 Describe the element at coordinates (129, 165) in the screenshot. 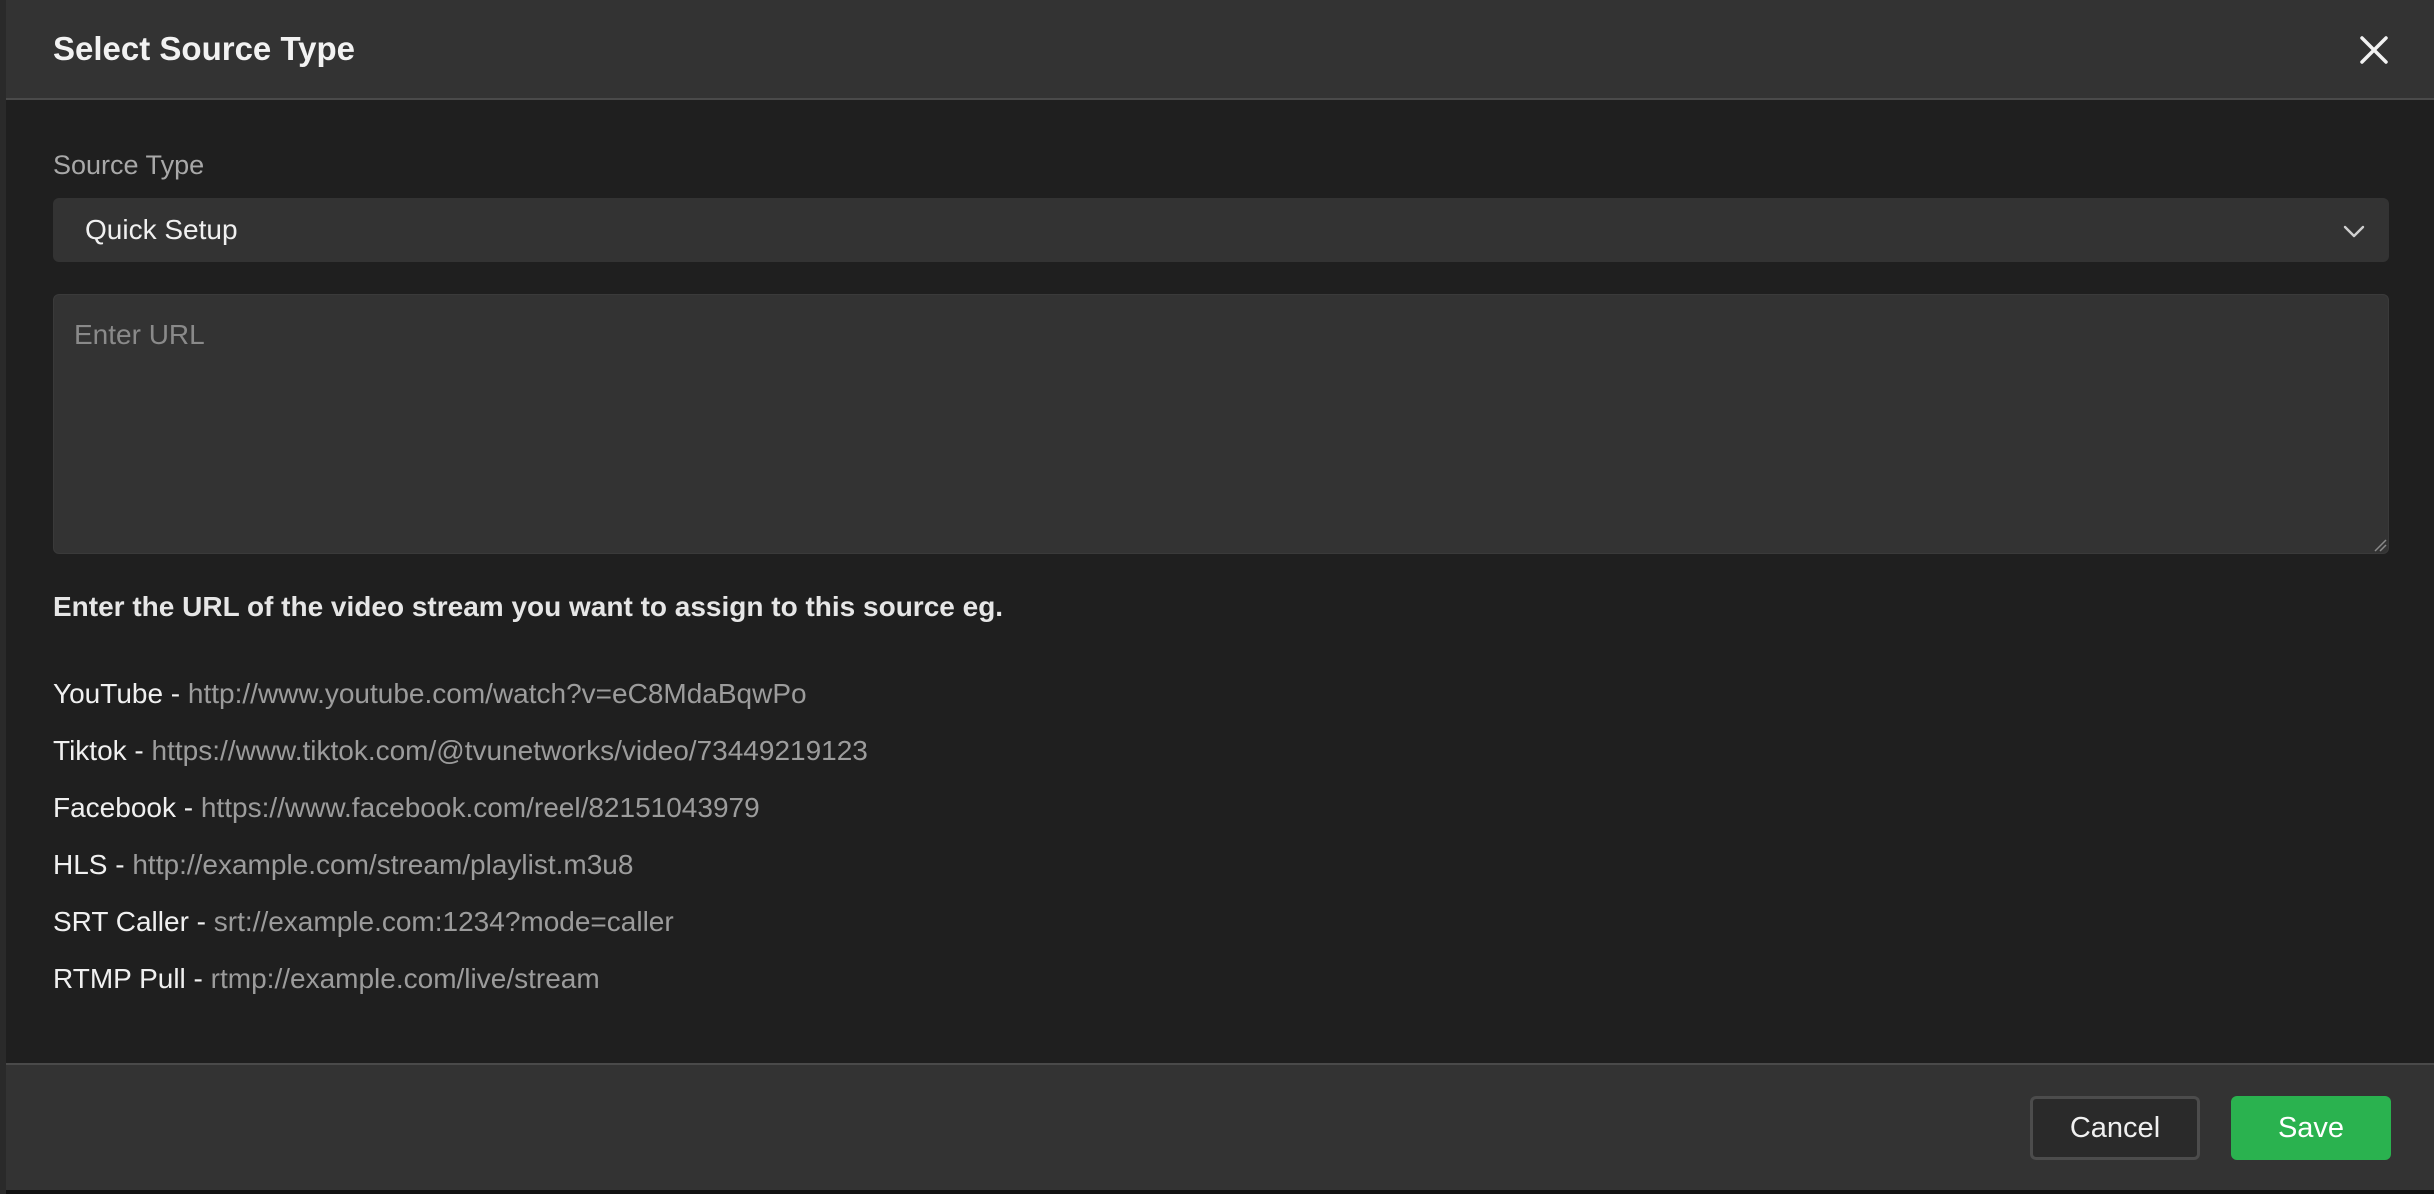

I see `source-type-label: Source Type` at that location.